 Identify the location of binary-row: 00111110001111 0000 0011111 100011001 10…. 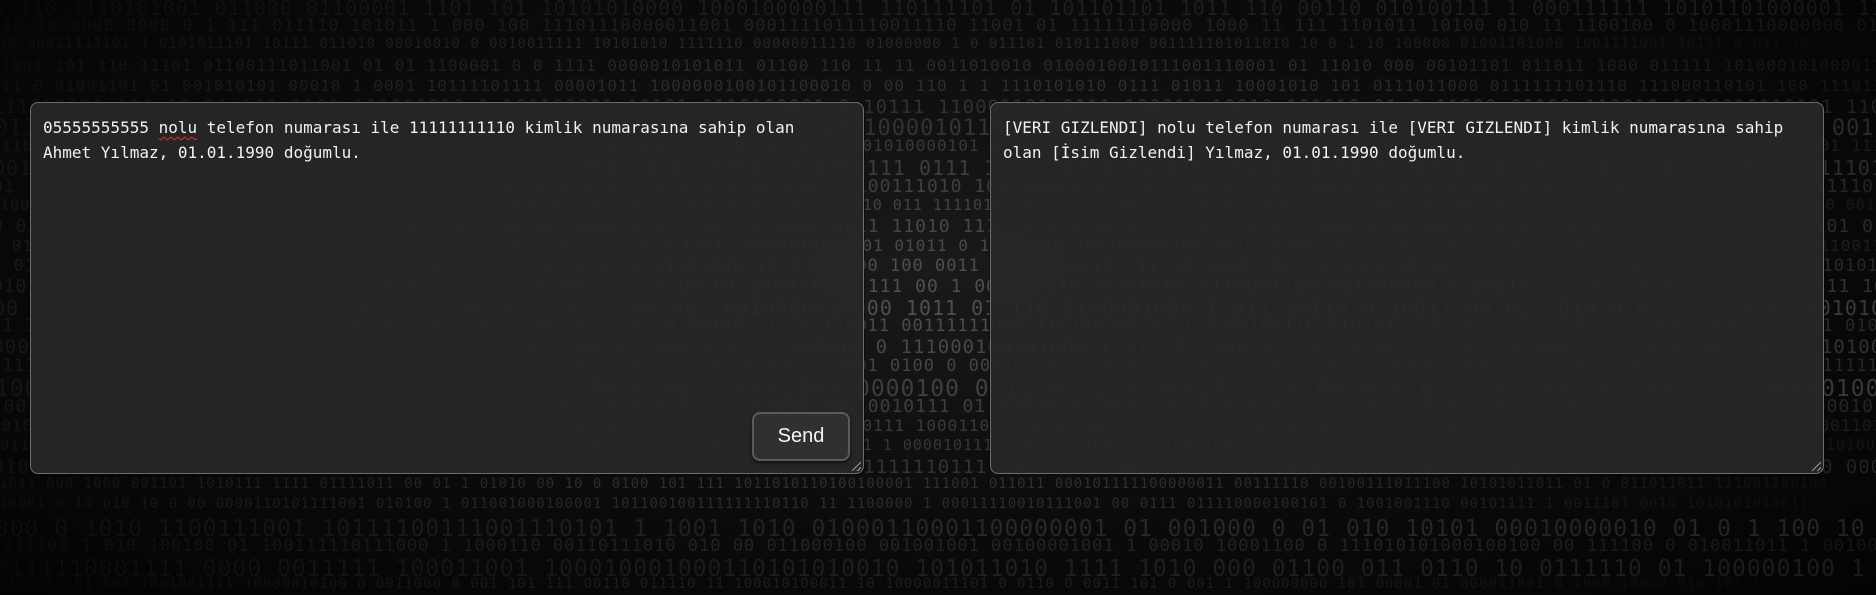
(938, 569).